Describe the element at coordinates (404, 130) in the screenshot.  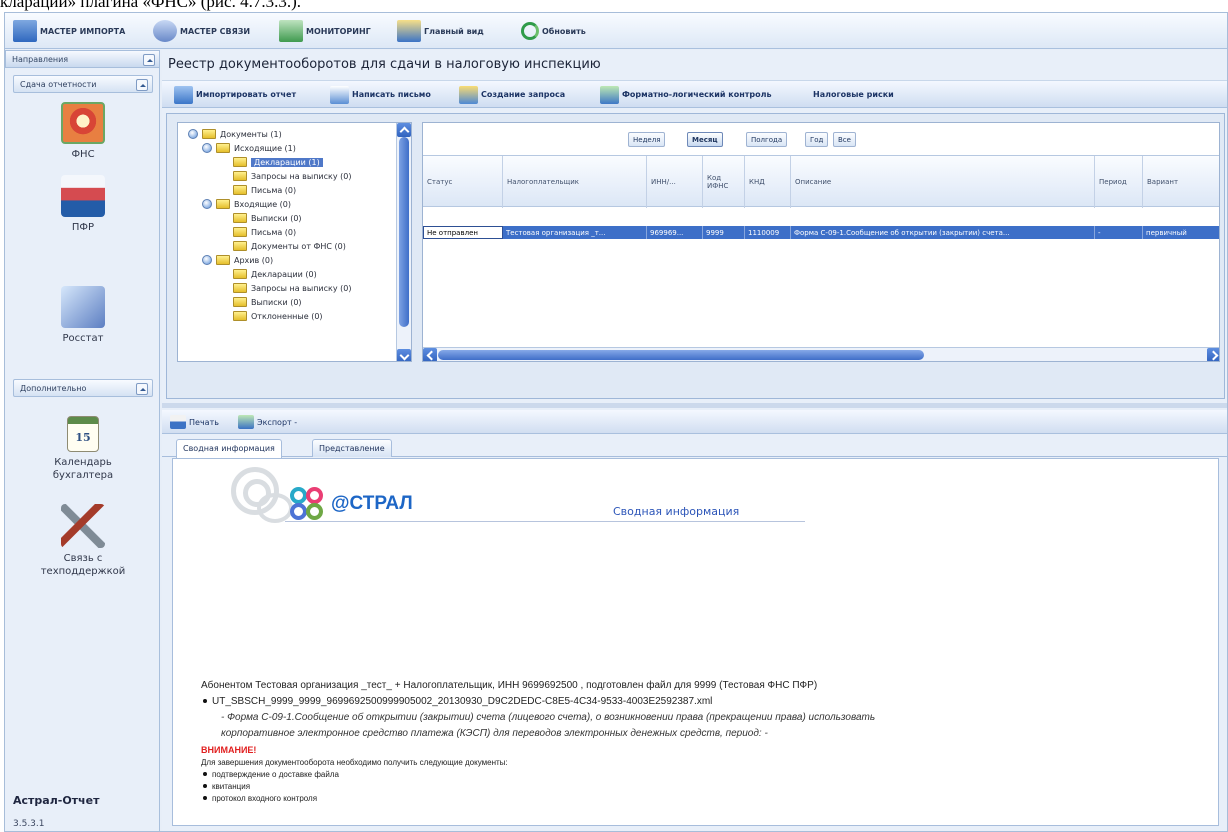
I see `scroll-up-icon` at that location.